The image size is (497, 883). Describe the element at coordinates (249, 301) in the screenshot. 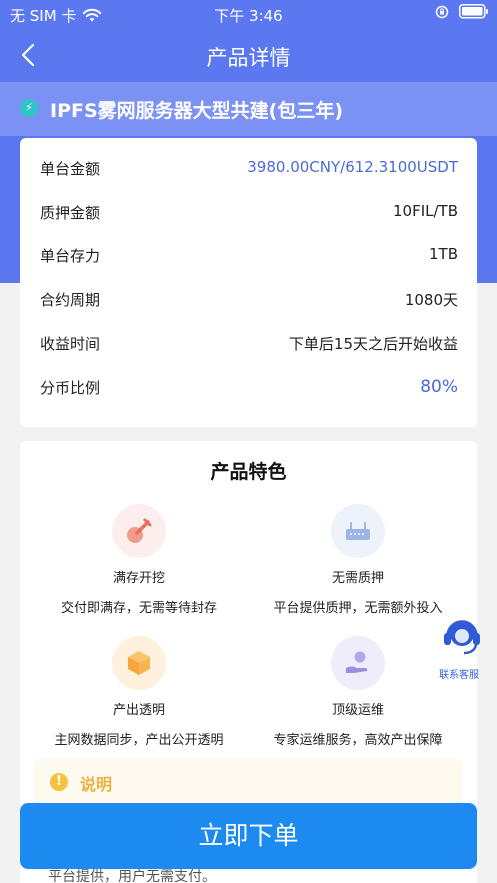

I see `info-row-period: 合约周期 1080天` at that location.